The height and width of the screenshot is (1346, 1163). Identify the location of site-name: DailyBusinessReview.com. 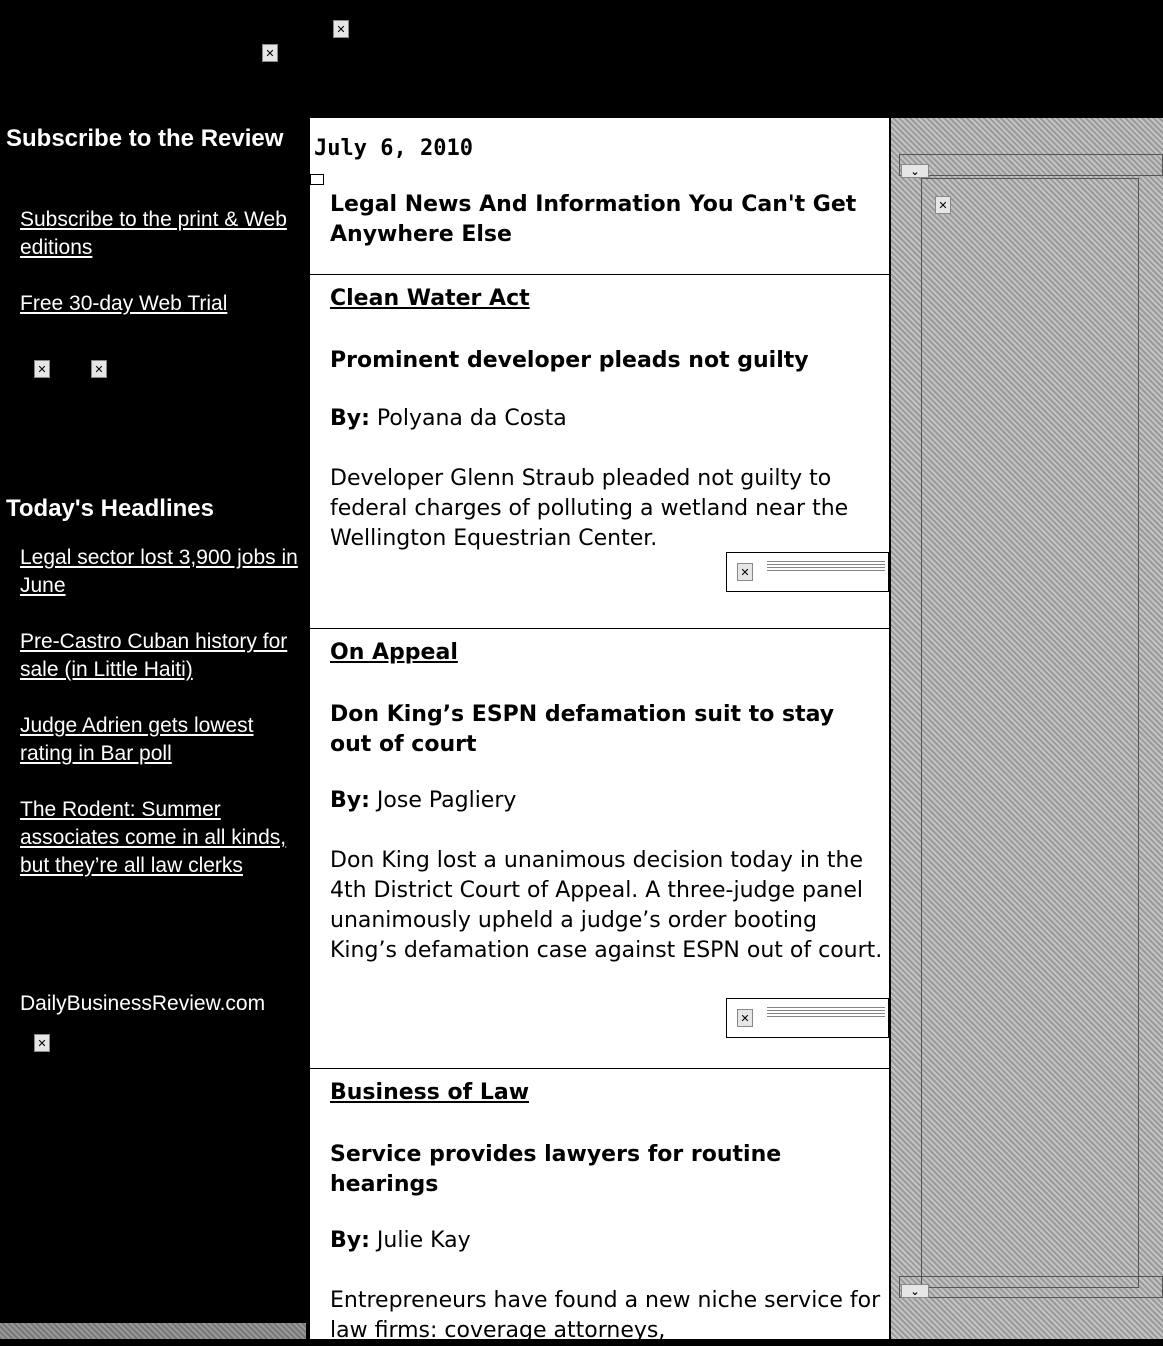
(143, 1003).